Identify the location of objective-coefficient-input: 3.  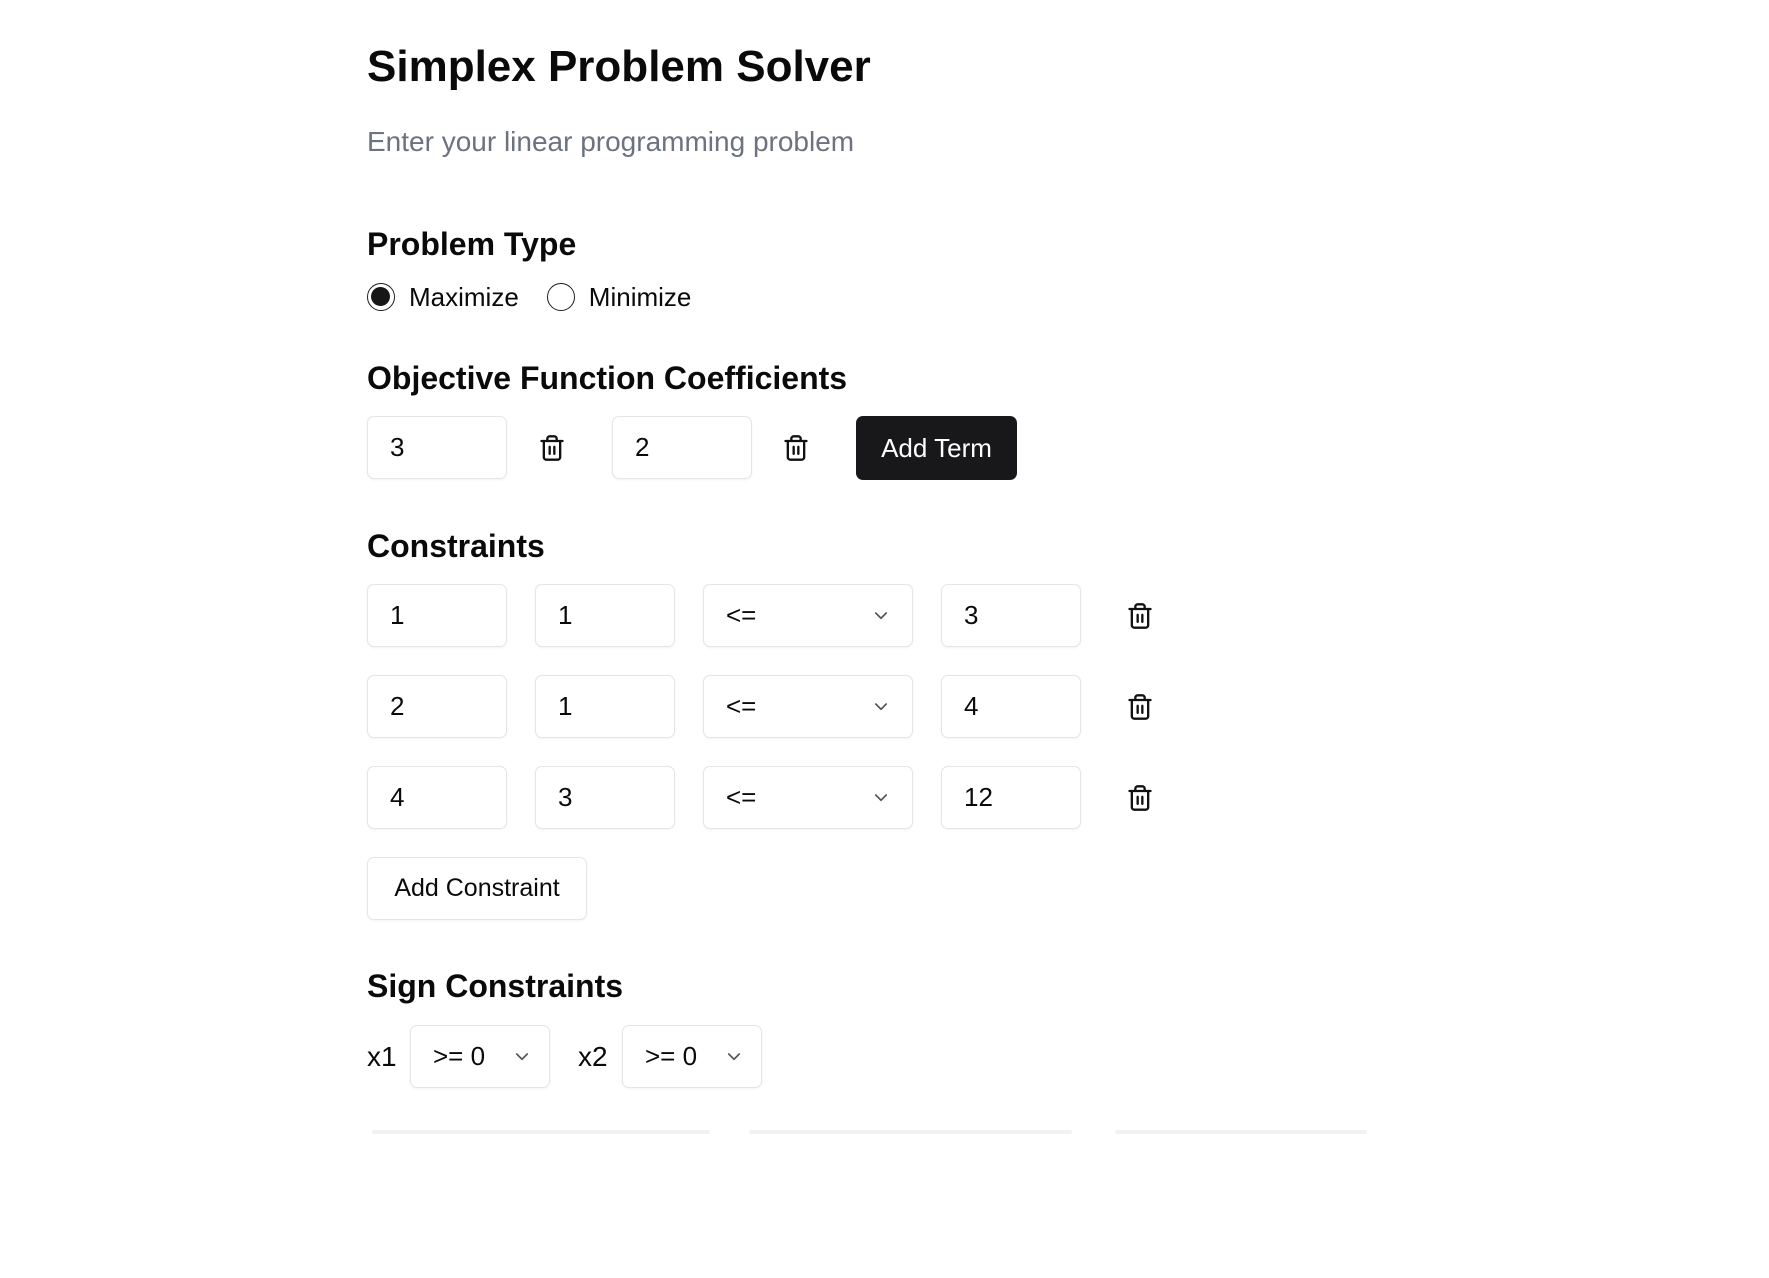
(437, 447).